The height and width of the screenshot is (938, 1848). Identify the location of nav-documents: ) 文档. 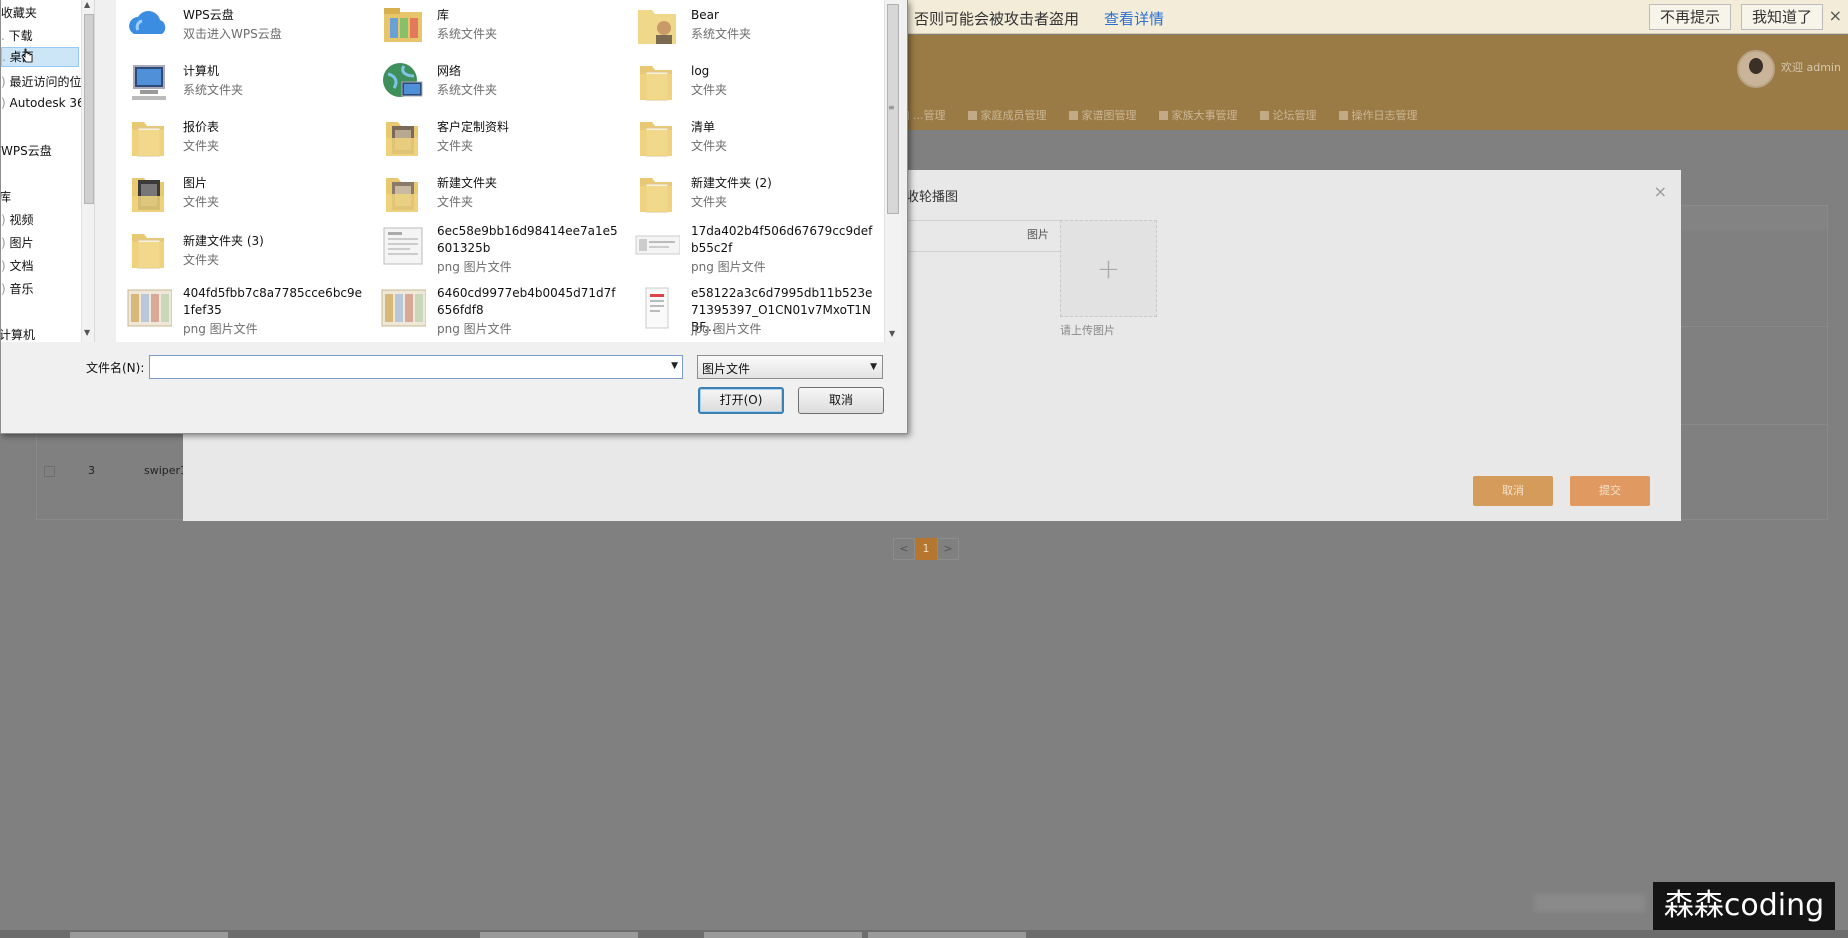
(17, 265).